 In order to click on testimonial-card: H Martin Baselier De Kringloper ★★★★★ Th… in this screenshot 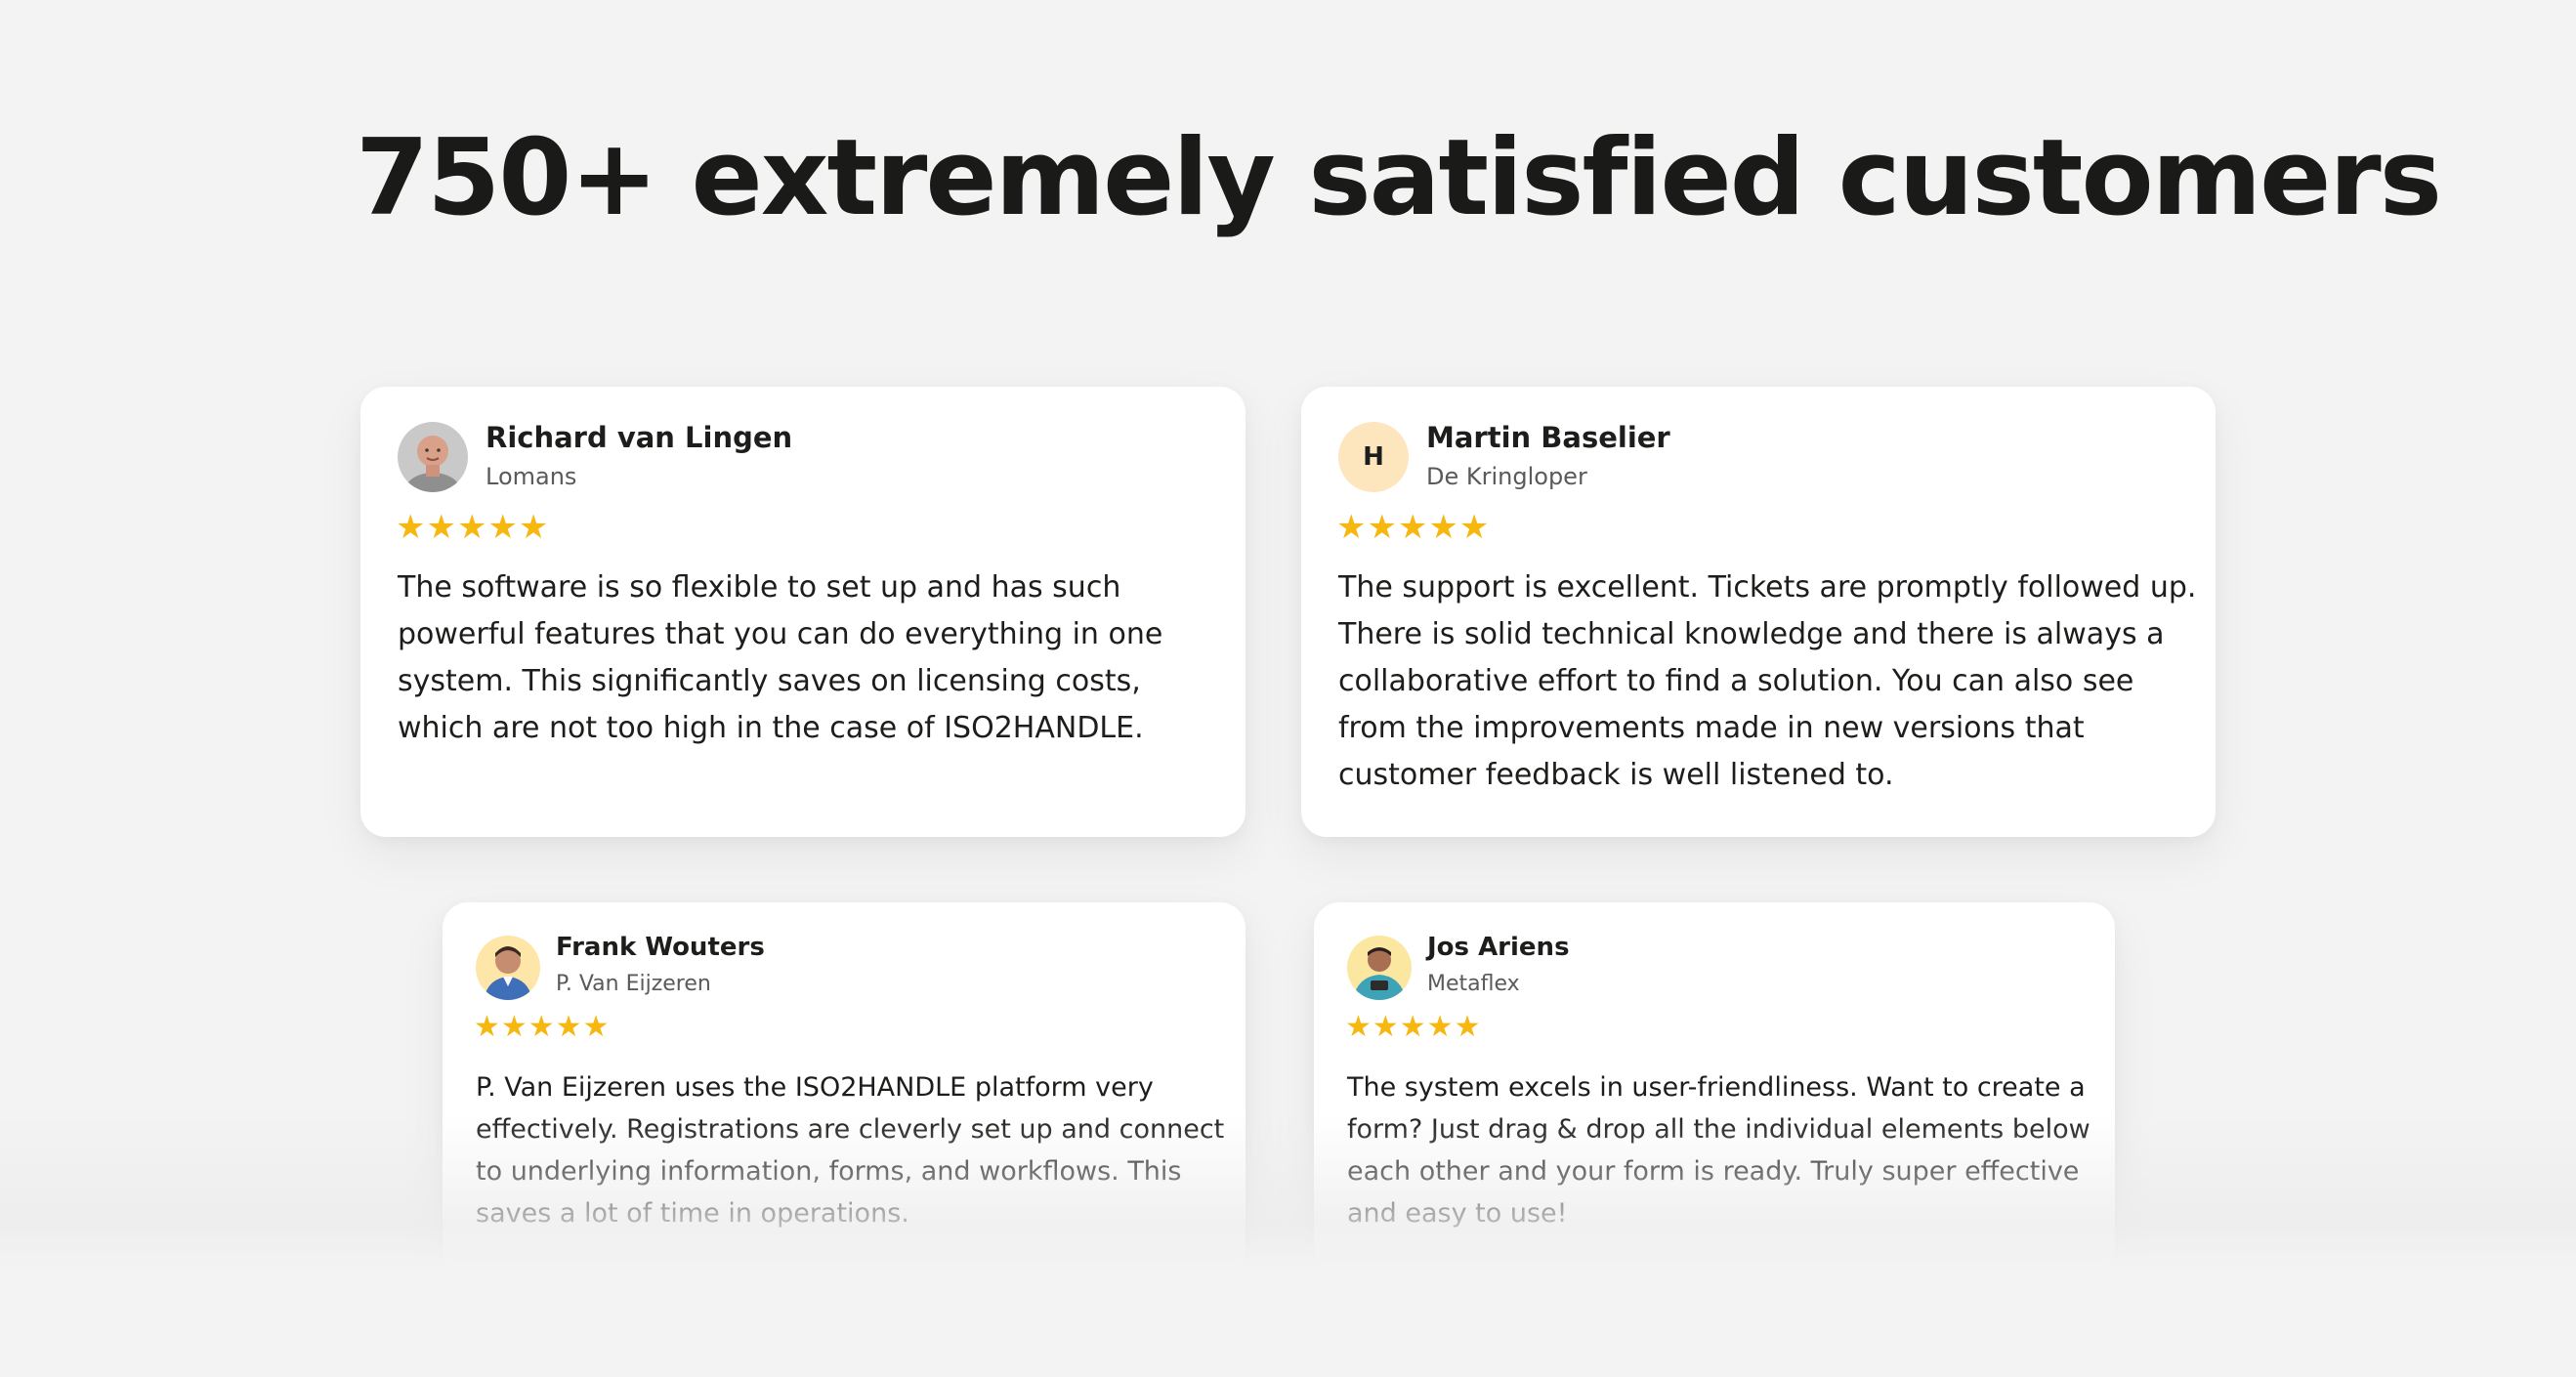, I will do `click(1758, 612)`.